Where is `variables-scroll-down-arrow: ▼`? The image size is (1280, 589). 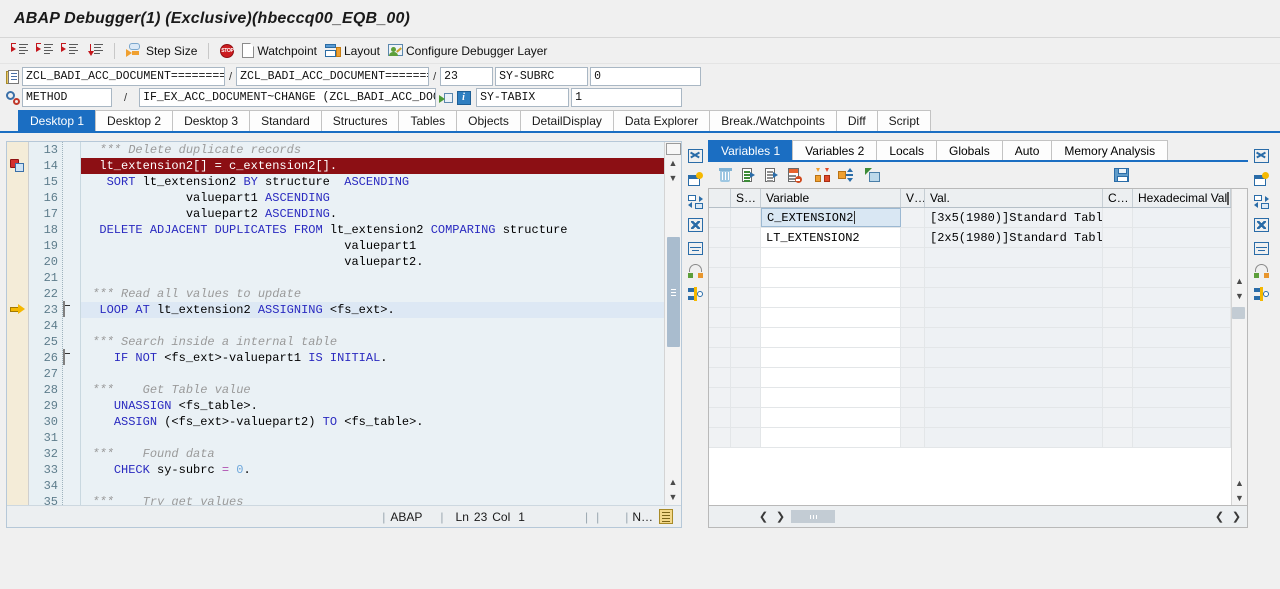 variables-scroll-down-arrow: ▼ is located at coordinates (1239, 295).